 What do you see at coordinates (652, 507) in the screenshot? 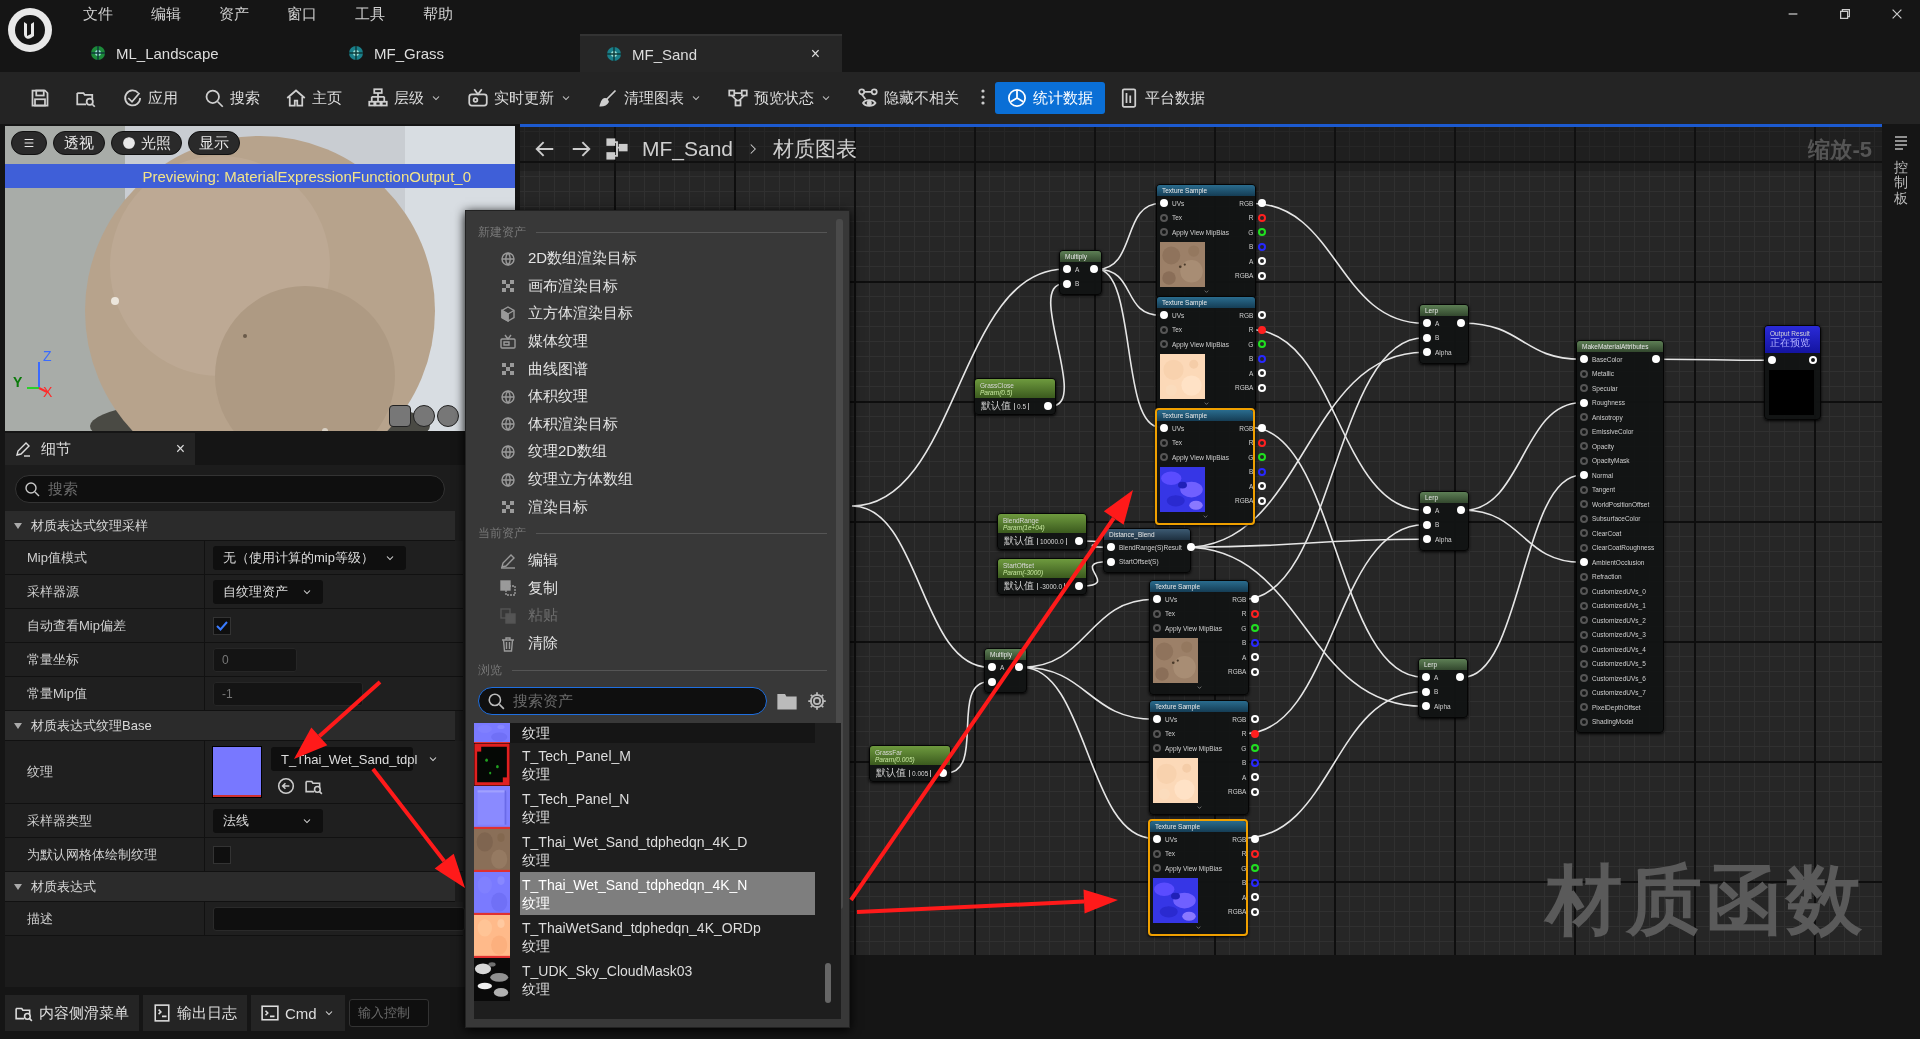
I see `menu-item: 渲染目标` at bounding box center [652, 507].